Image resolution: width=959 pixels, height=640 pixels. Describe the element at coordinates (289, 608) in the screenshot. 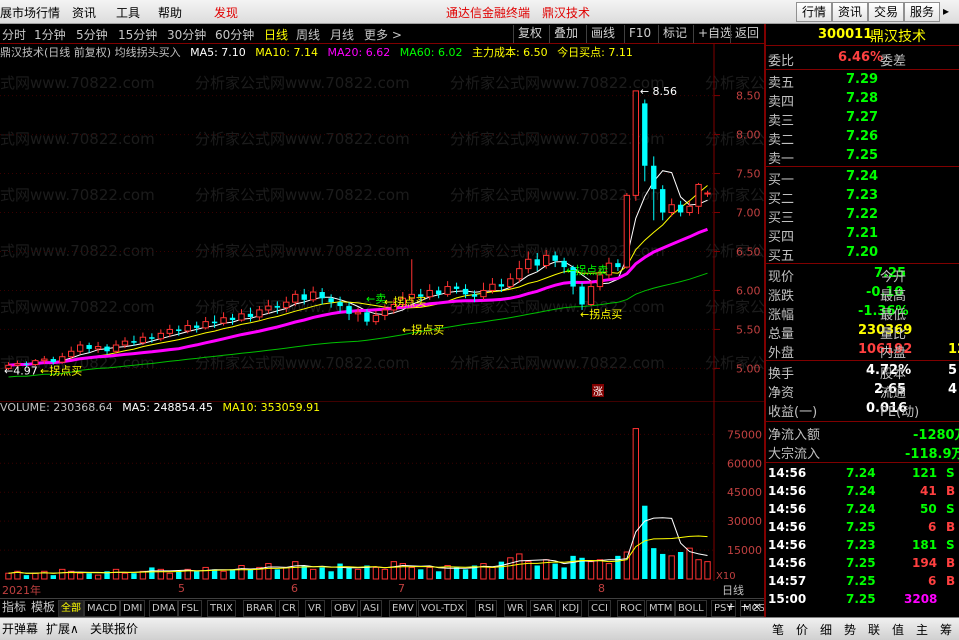

I see `indicator-tab-cr: CR` at that location.